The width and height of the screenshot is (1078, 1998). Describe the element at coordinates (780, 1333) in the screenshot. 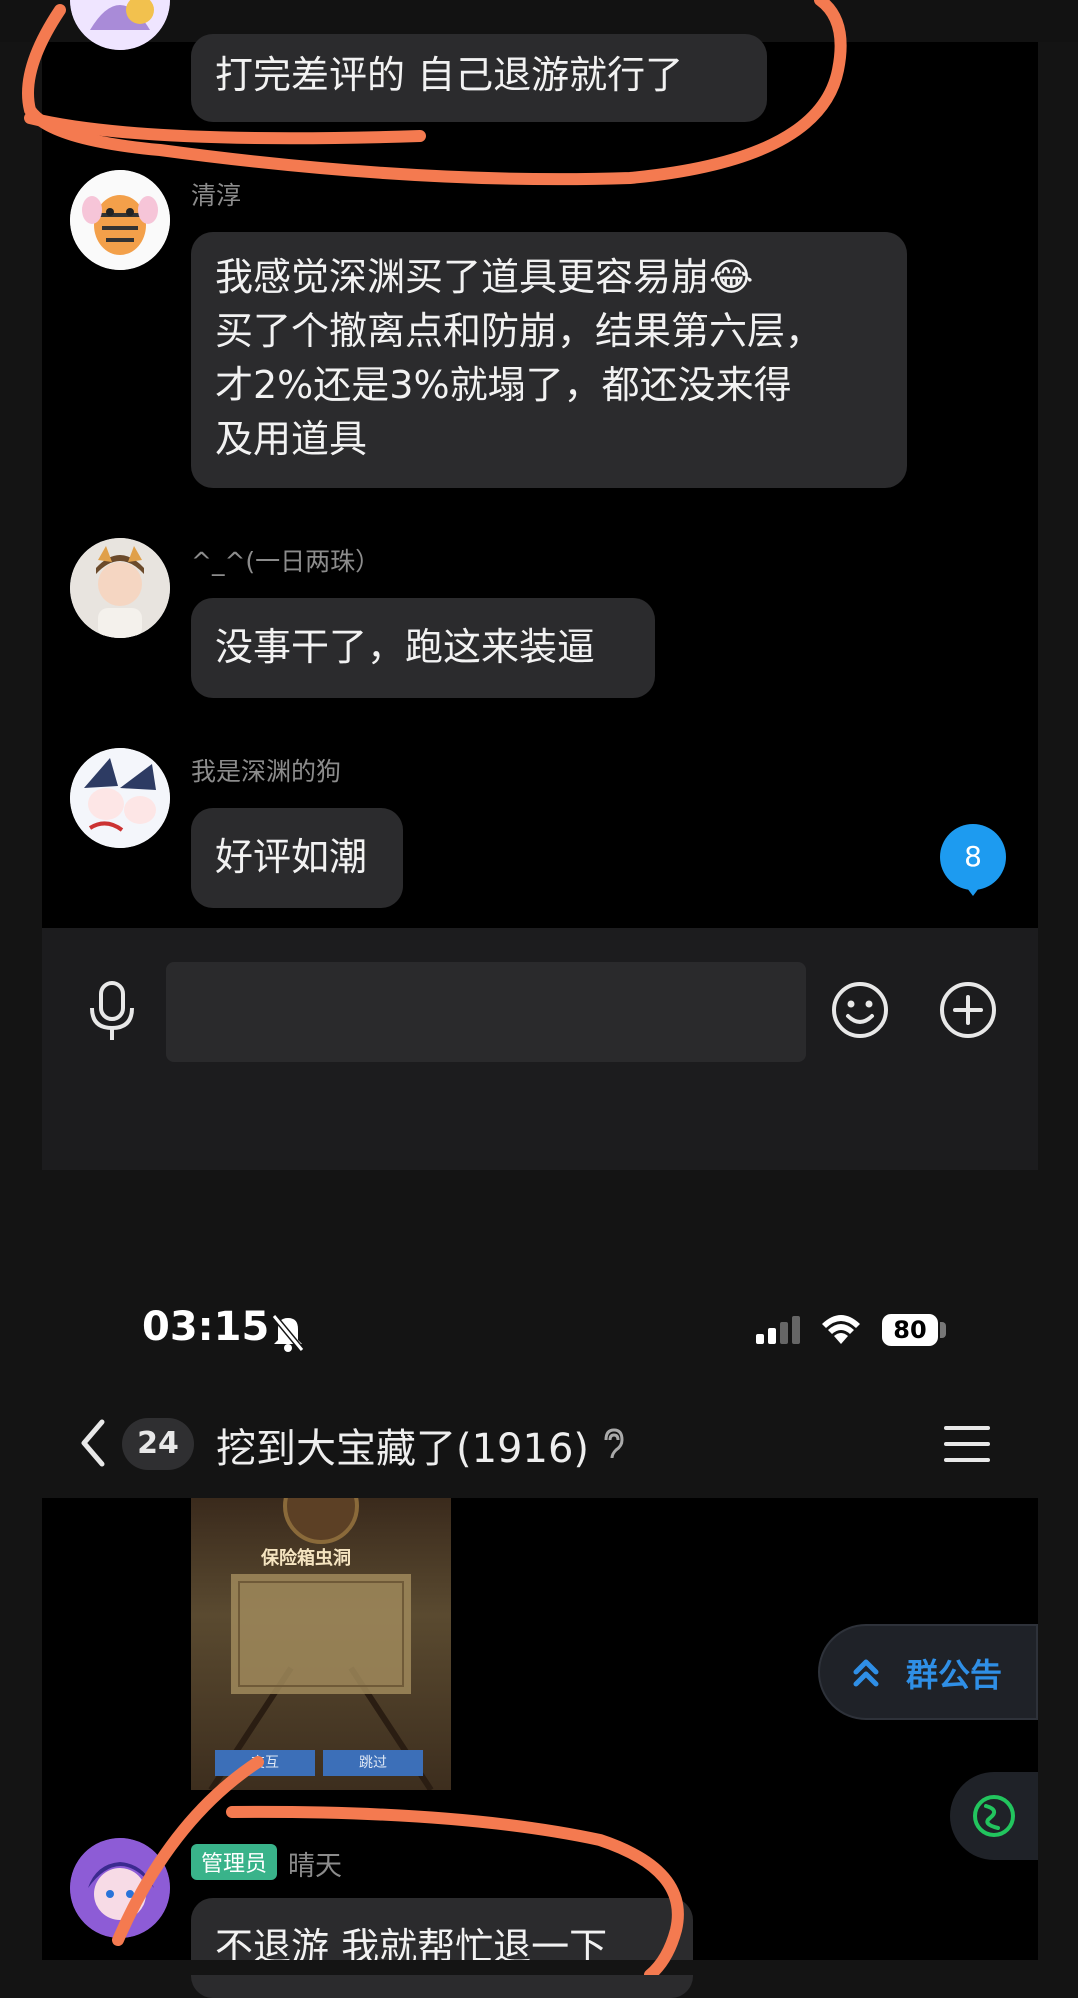

I see `signal-icon` at that location.